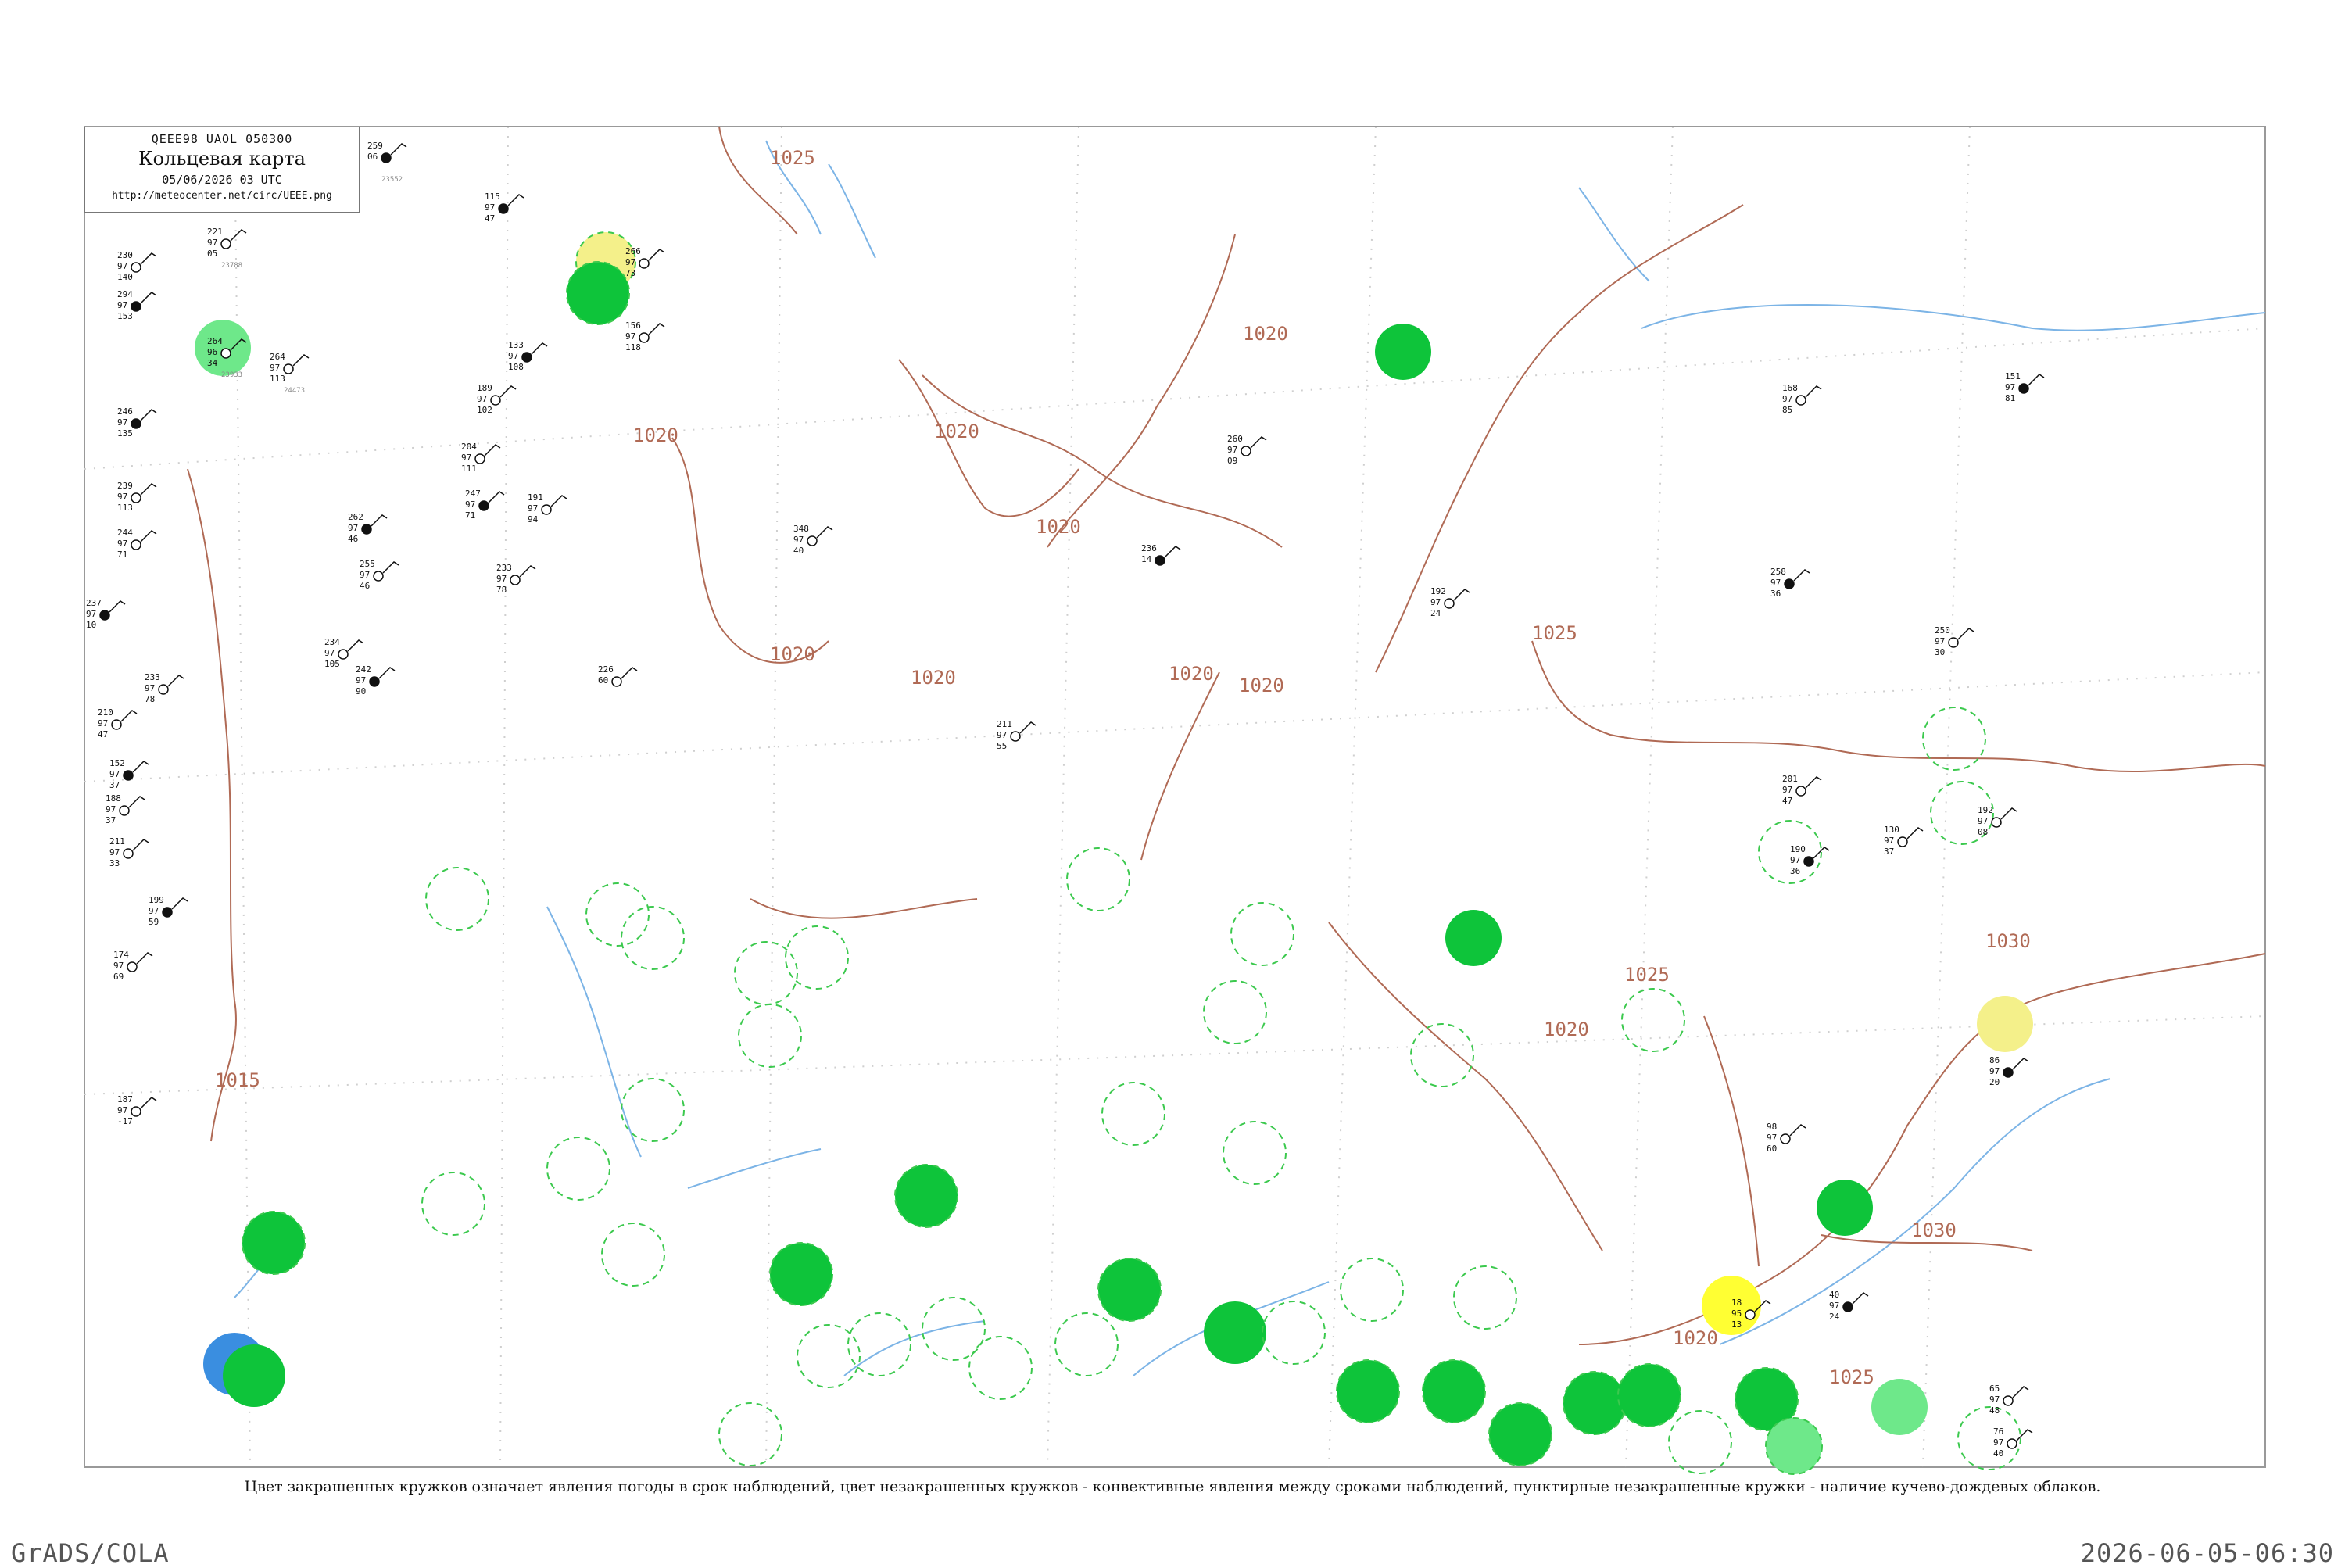  What do you see at coordinates (137, 266) in the screenshot?
I see `station-marker: 23097140` at bounding box center [137, 266].